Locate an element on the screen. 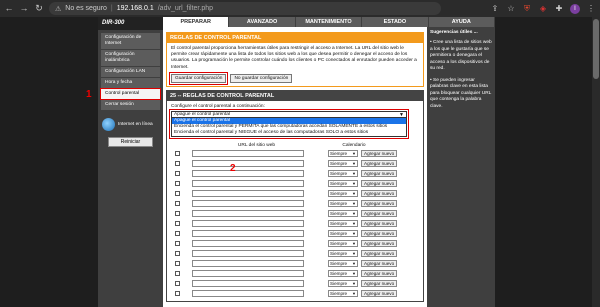 This screenshot has height=307, width=600. sidebar-item-parental-control: Control parental is located at coordinates (130, 93).